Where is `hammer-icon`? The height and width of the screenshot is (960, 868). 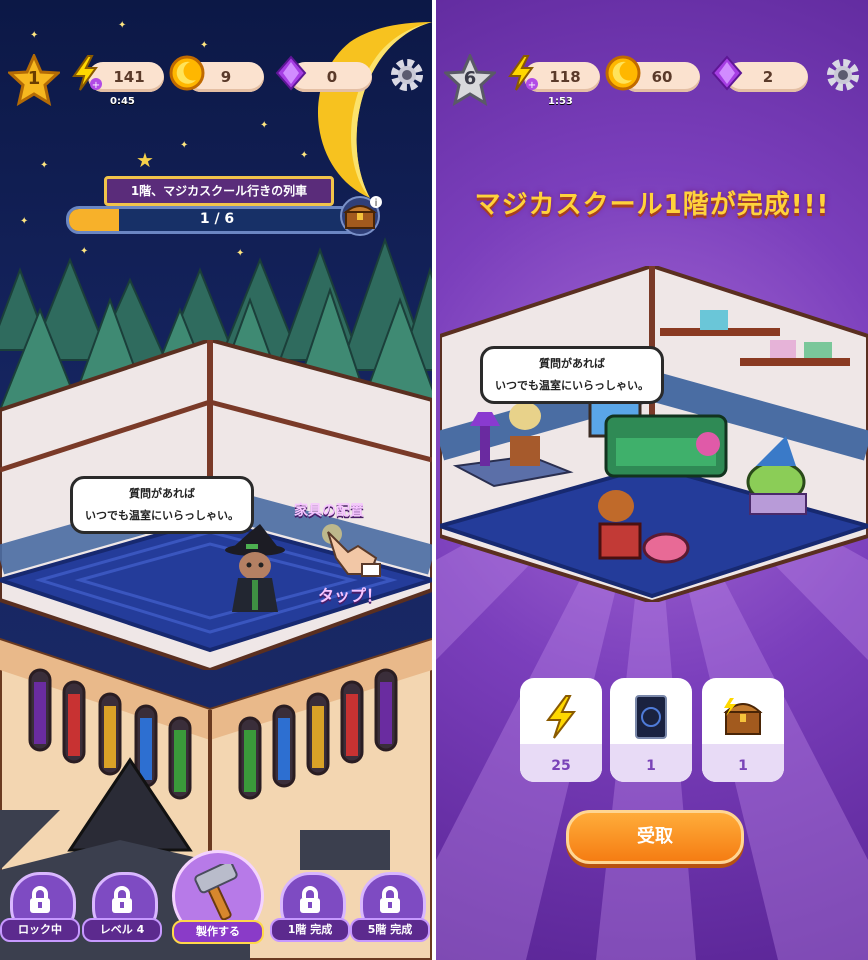 hammer-icon is located at coordinates (216, 892).